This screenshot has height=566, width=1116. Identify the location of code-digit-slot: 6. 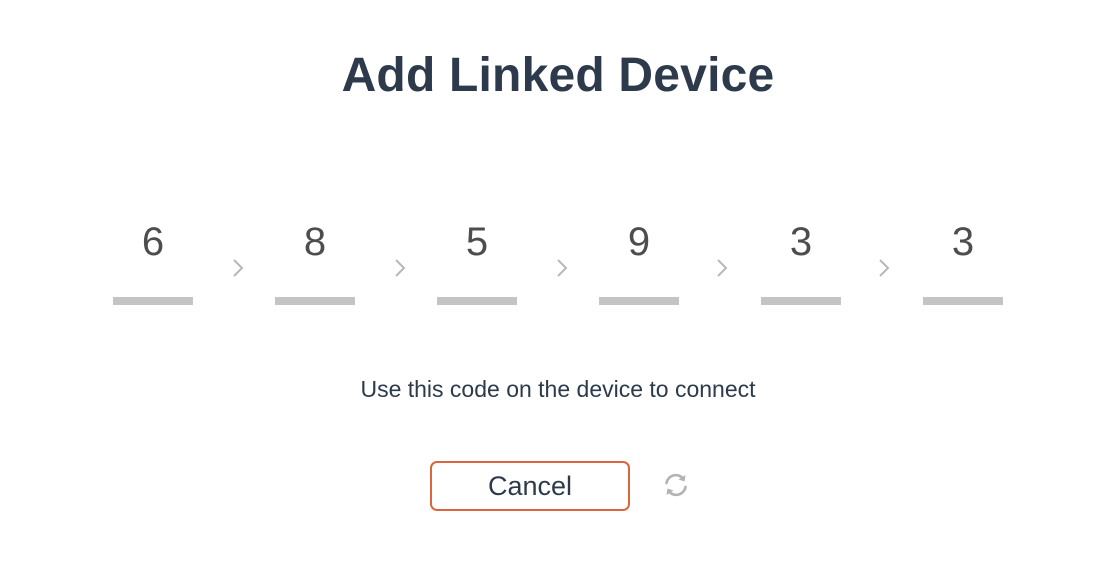
(153, 258).